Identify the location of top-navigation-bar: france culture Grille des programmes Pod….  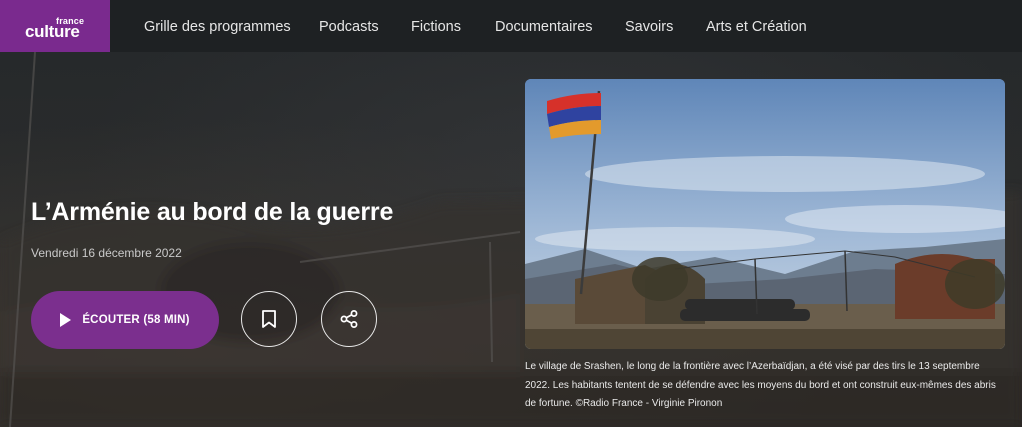
(511, 26).